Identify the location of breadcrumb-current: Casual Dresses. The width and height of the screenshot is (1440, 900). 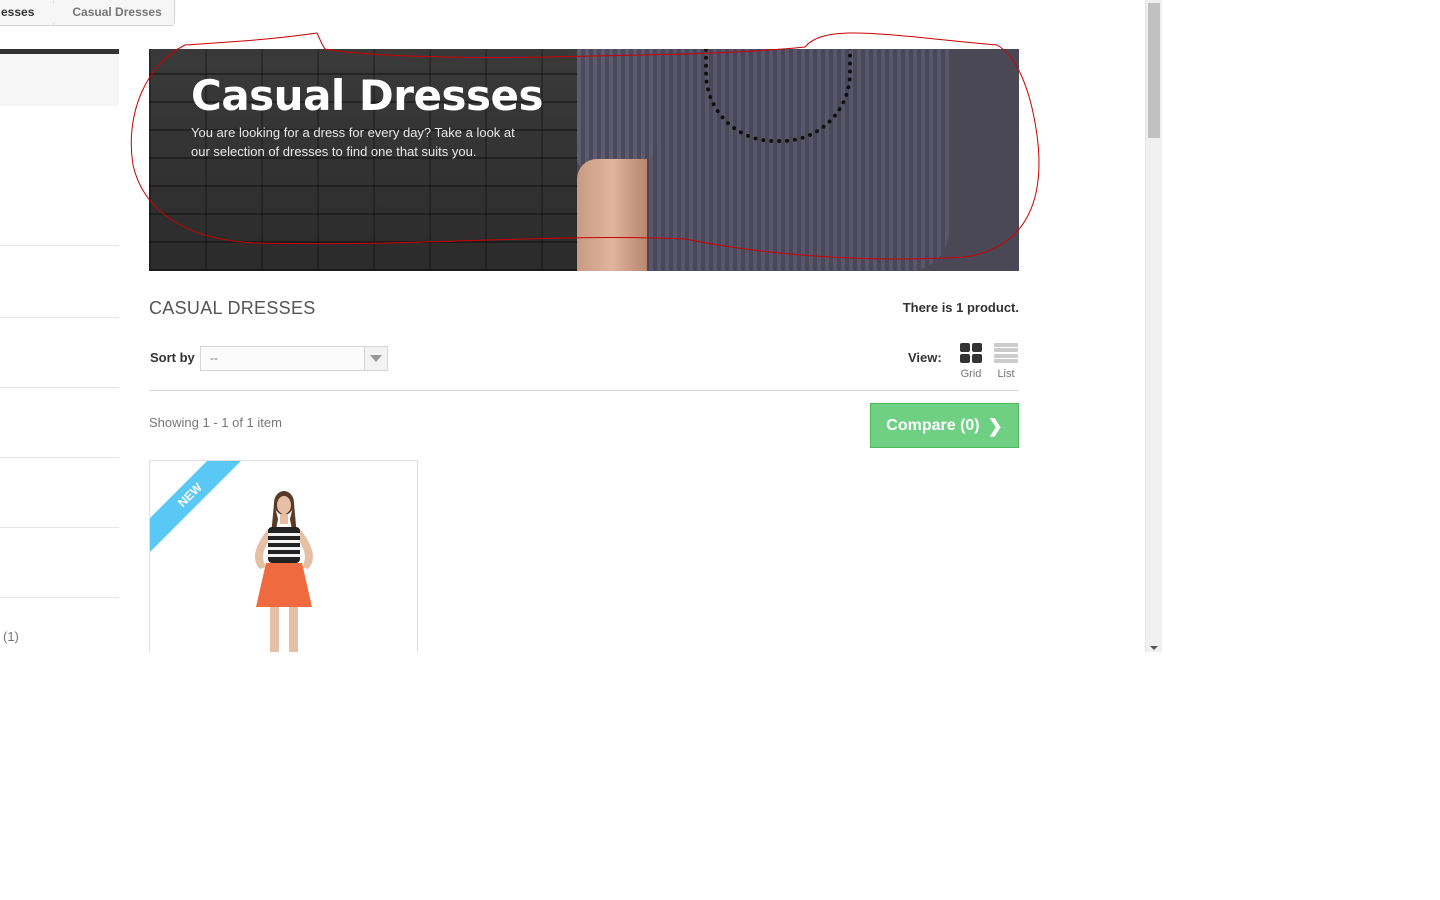
(114, 12).